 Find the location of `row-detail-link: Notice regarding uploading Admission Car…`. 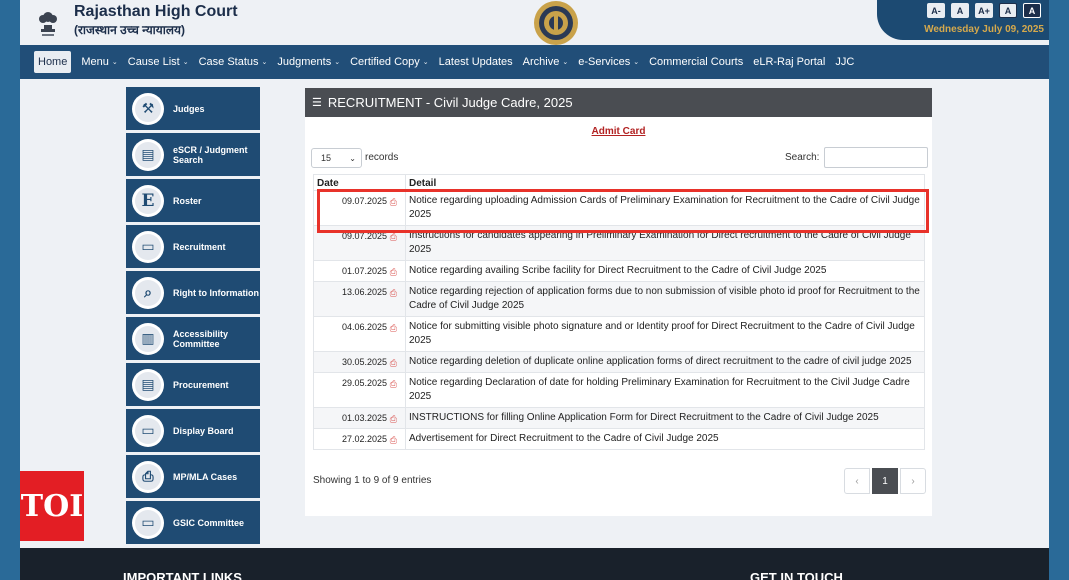

row-detail-link: Notice regarding uploading Admission Car… is located at coordinates (665, 208).